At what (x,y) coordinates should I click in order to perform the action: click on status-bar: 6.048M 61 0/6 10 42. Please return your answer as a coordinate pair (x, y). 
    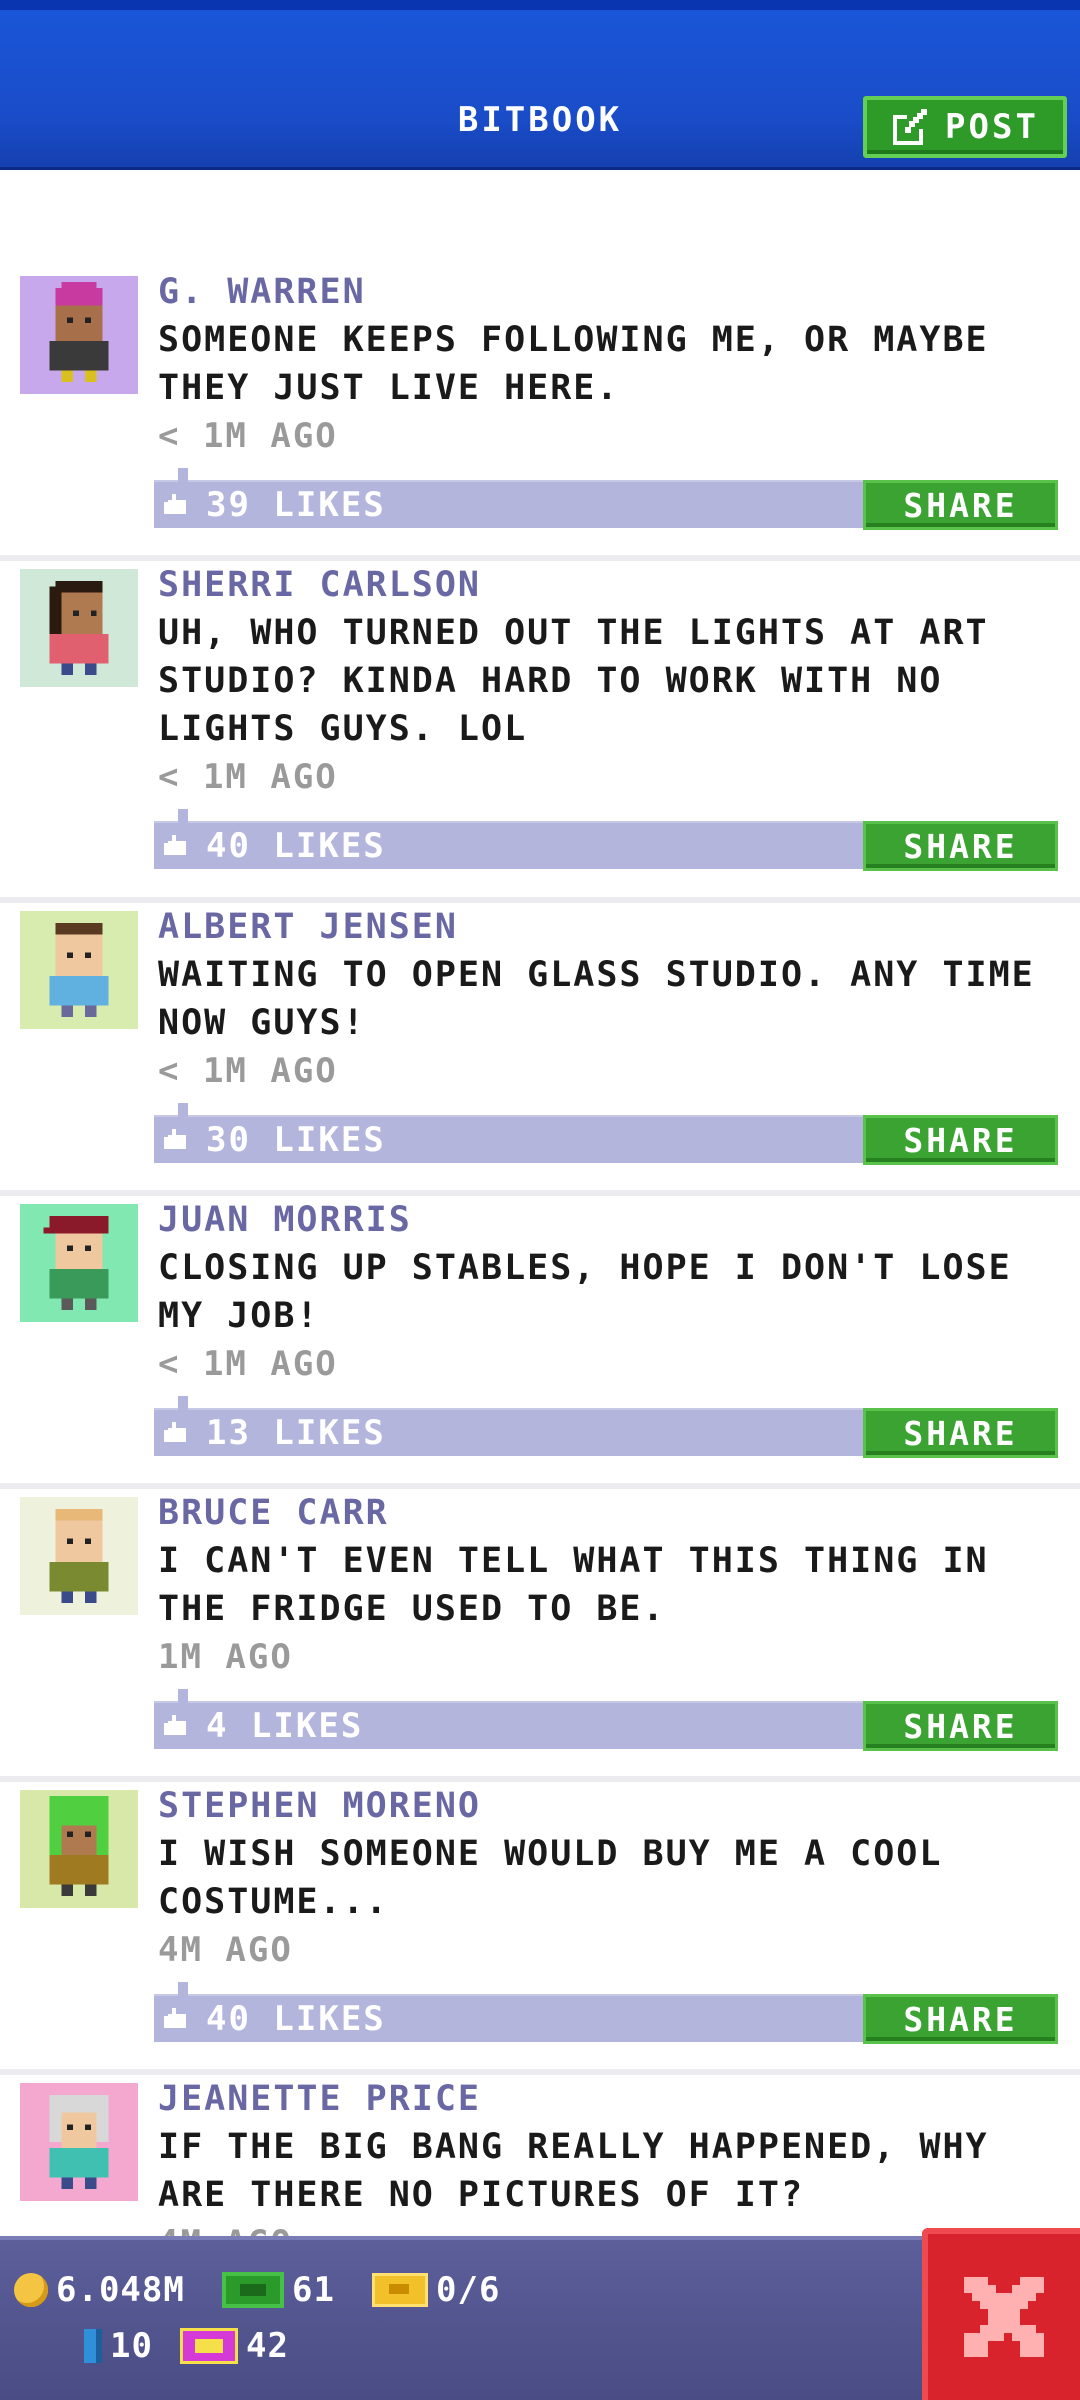
    Looking at the image, I should click on (540, 2318).